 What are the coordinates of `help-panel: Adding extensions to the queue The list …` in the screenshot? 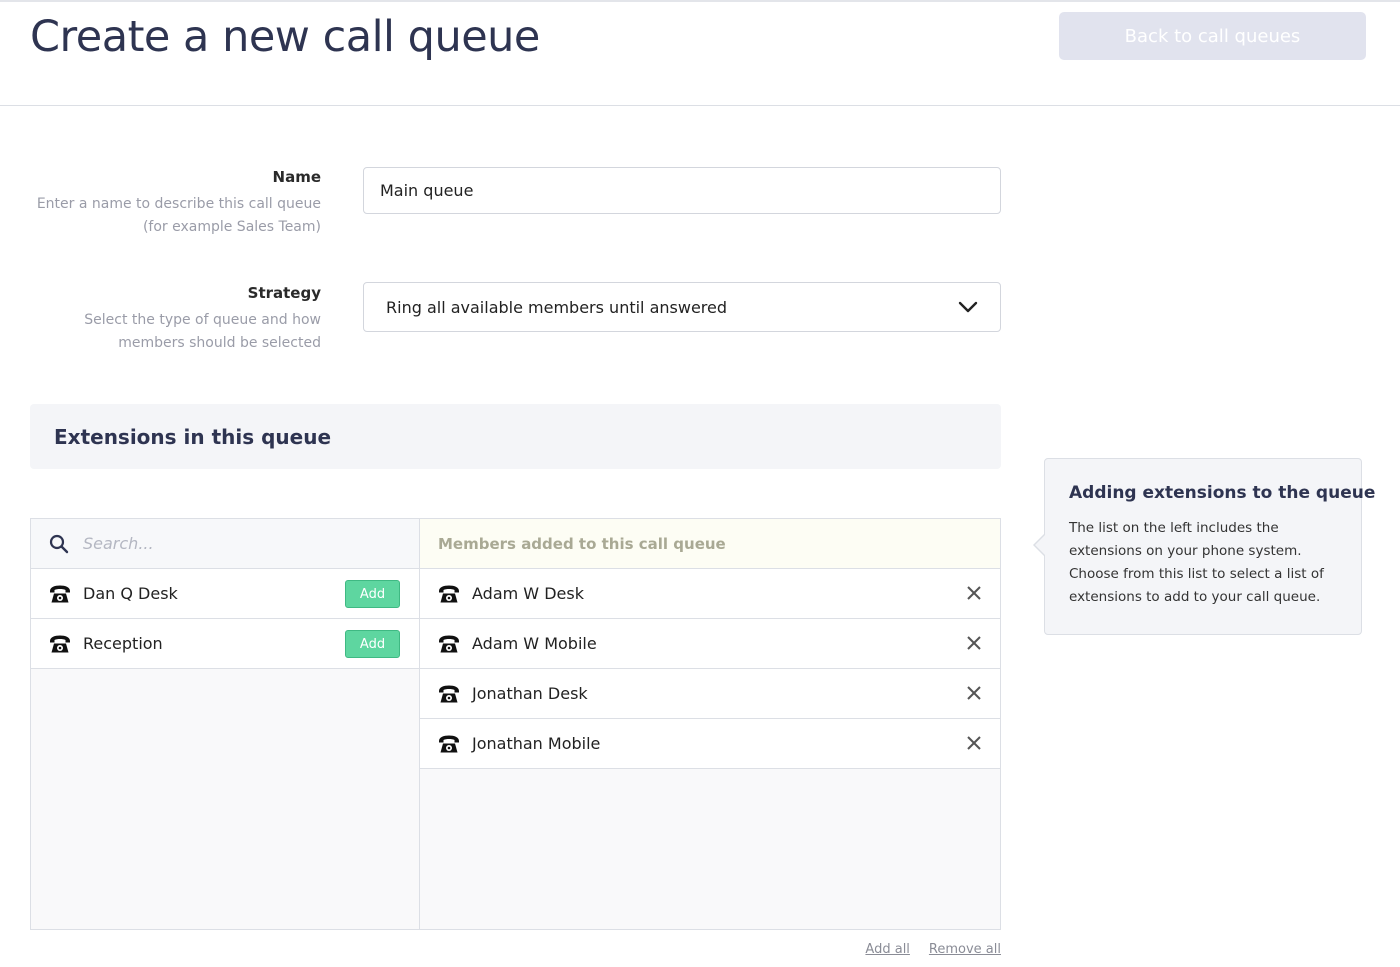 It's located at (1204, 546).